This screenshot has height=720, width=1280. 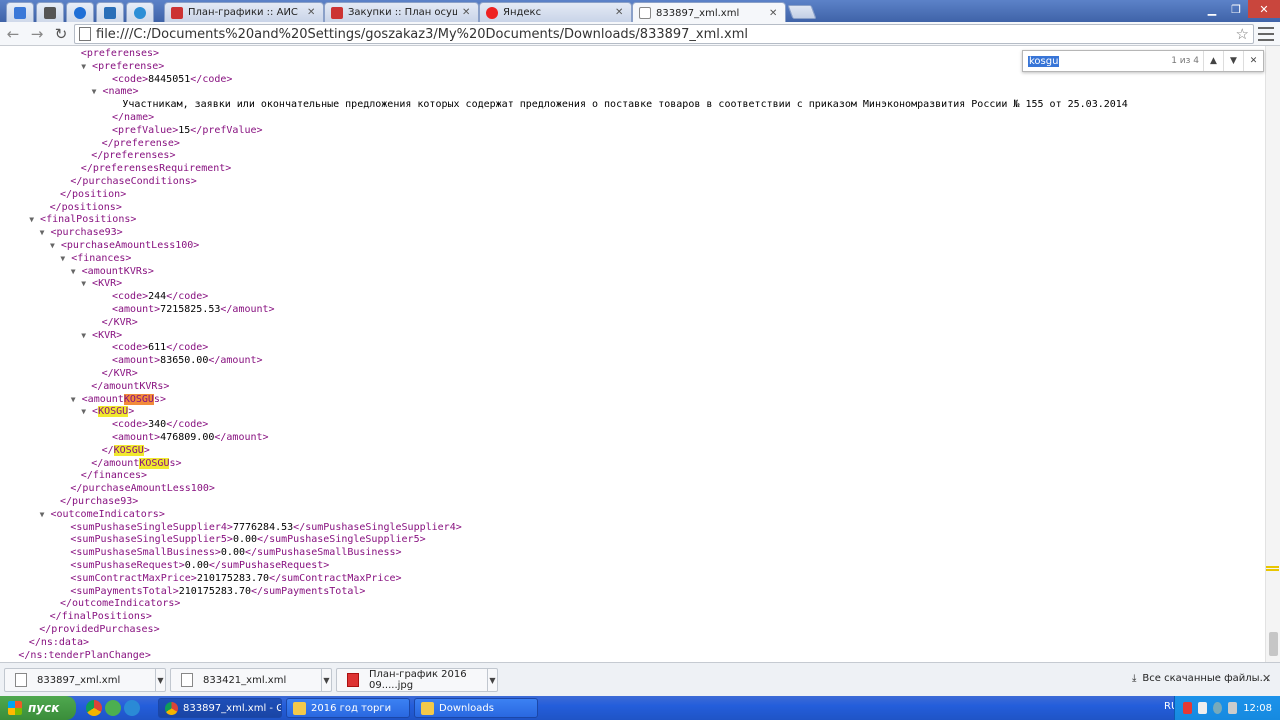 I want to click on antivirus-icon, so click(x=1188, y=708).